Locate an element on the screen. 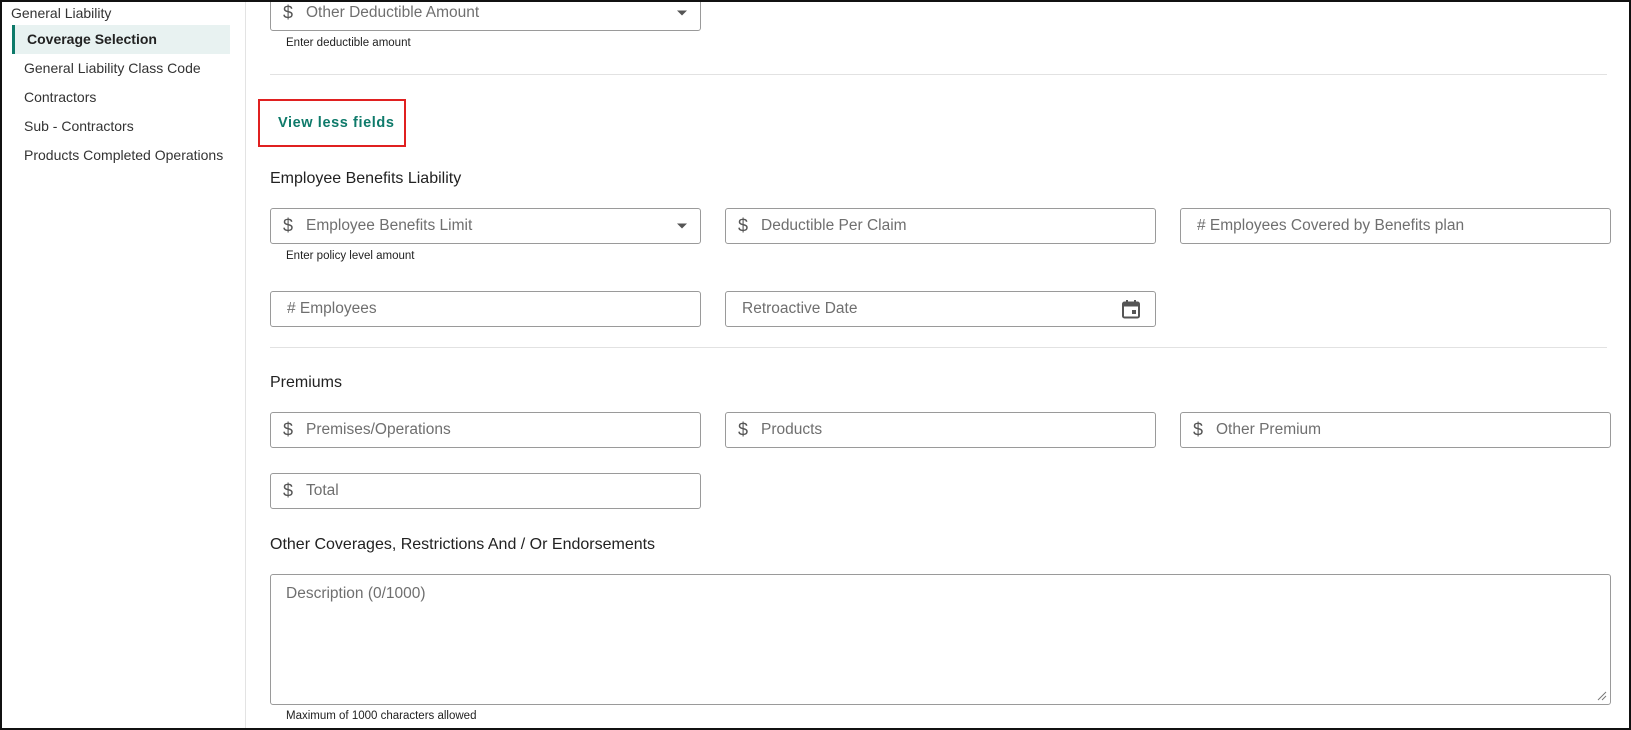 This screenshot has width=1631, height=730. employees-covered-field: # Employees Covered by Benefits plan is located at coordinates (1395, 226).